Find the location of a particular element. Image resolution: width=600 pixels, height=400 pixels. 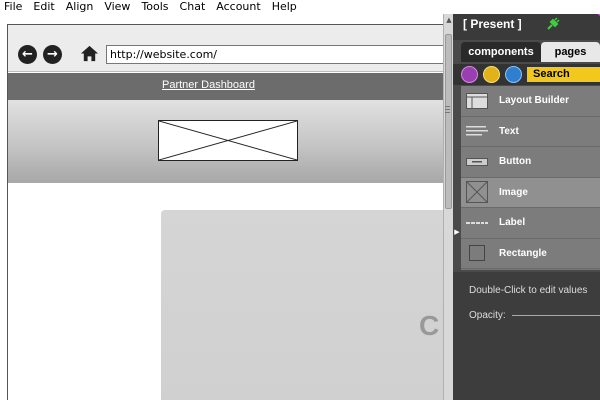

component-item-text: Text is located at coordinates (530, 131).